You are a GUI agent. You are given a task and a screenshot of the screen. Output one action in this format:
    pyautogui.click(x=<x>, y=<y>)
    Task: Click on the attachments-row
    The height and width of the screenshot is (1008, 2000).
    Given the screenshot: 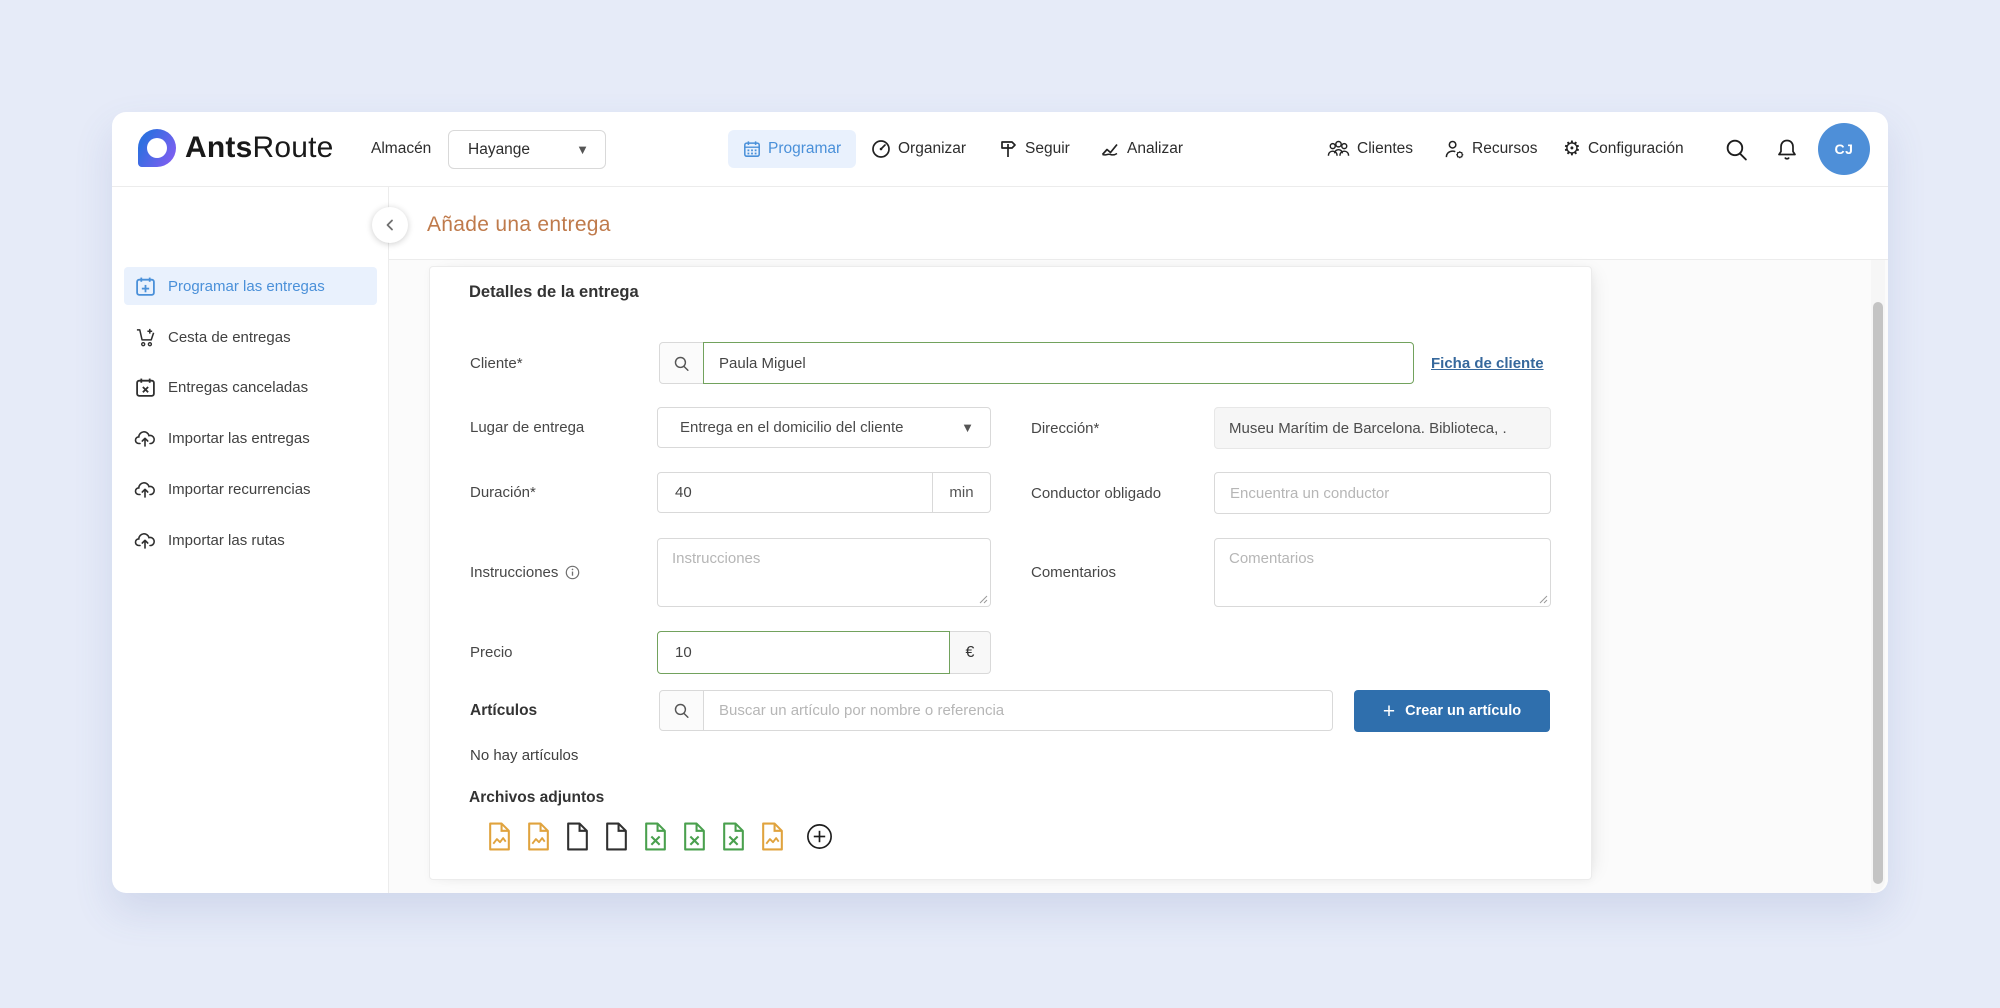 What is the action you would take?
    pyautogui.click(x=660, y=836)
    